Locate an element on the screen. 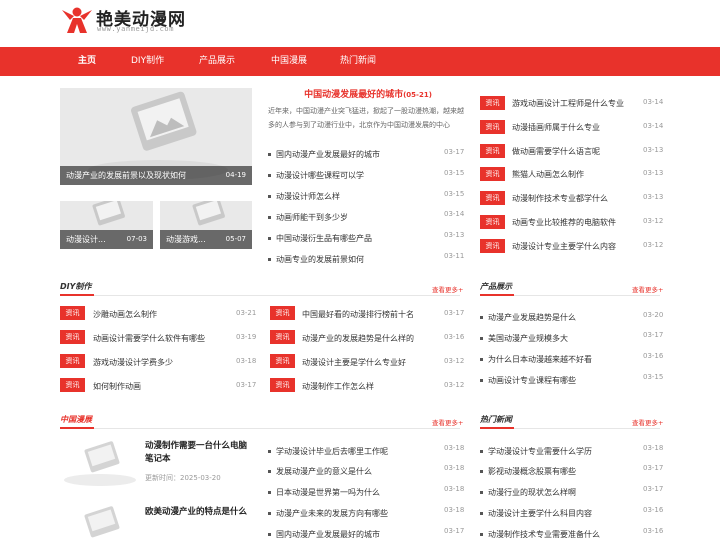  featured-list-item: 动漫设计哪些课程可以学 is located at coordinates (316, 175).